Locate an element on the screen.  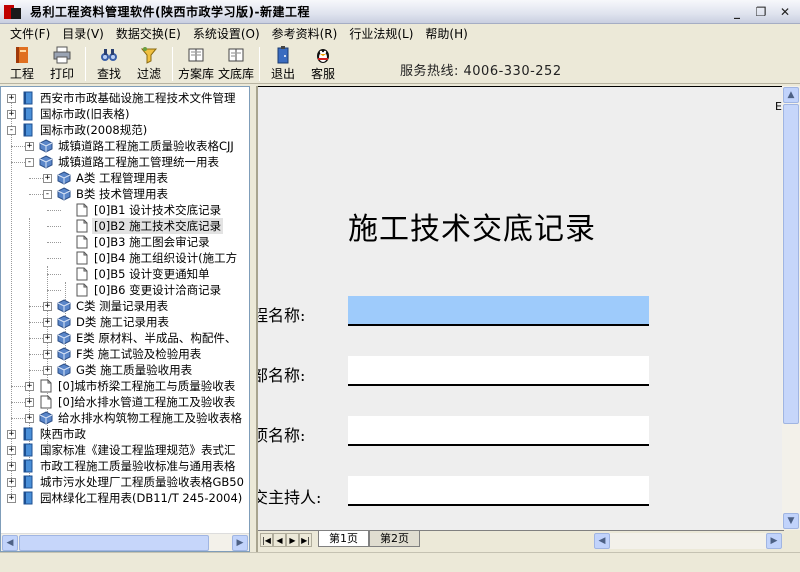
tree-node: [0]B2 施工技术交底记录 is located at coordinates (142, 226).